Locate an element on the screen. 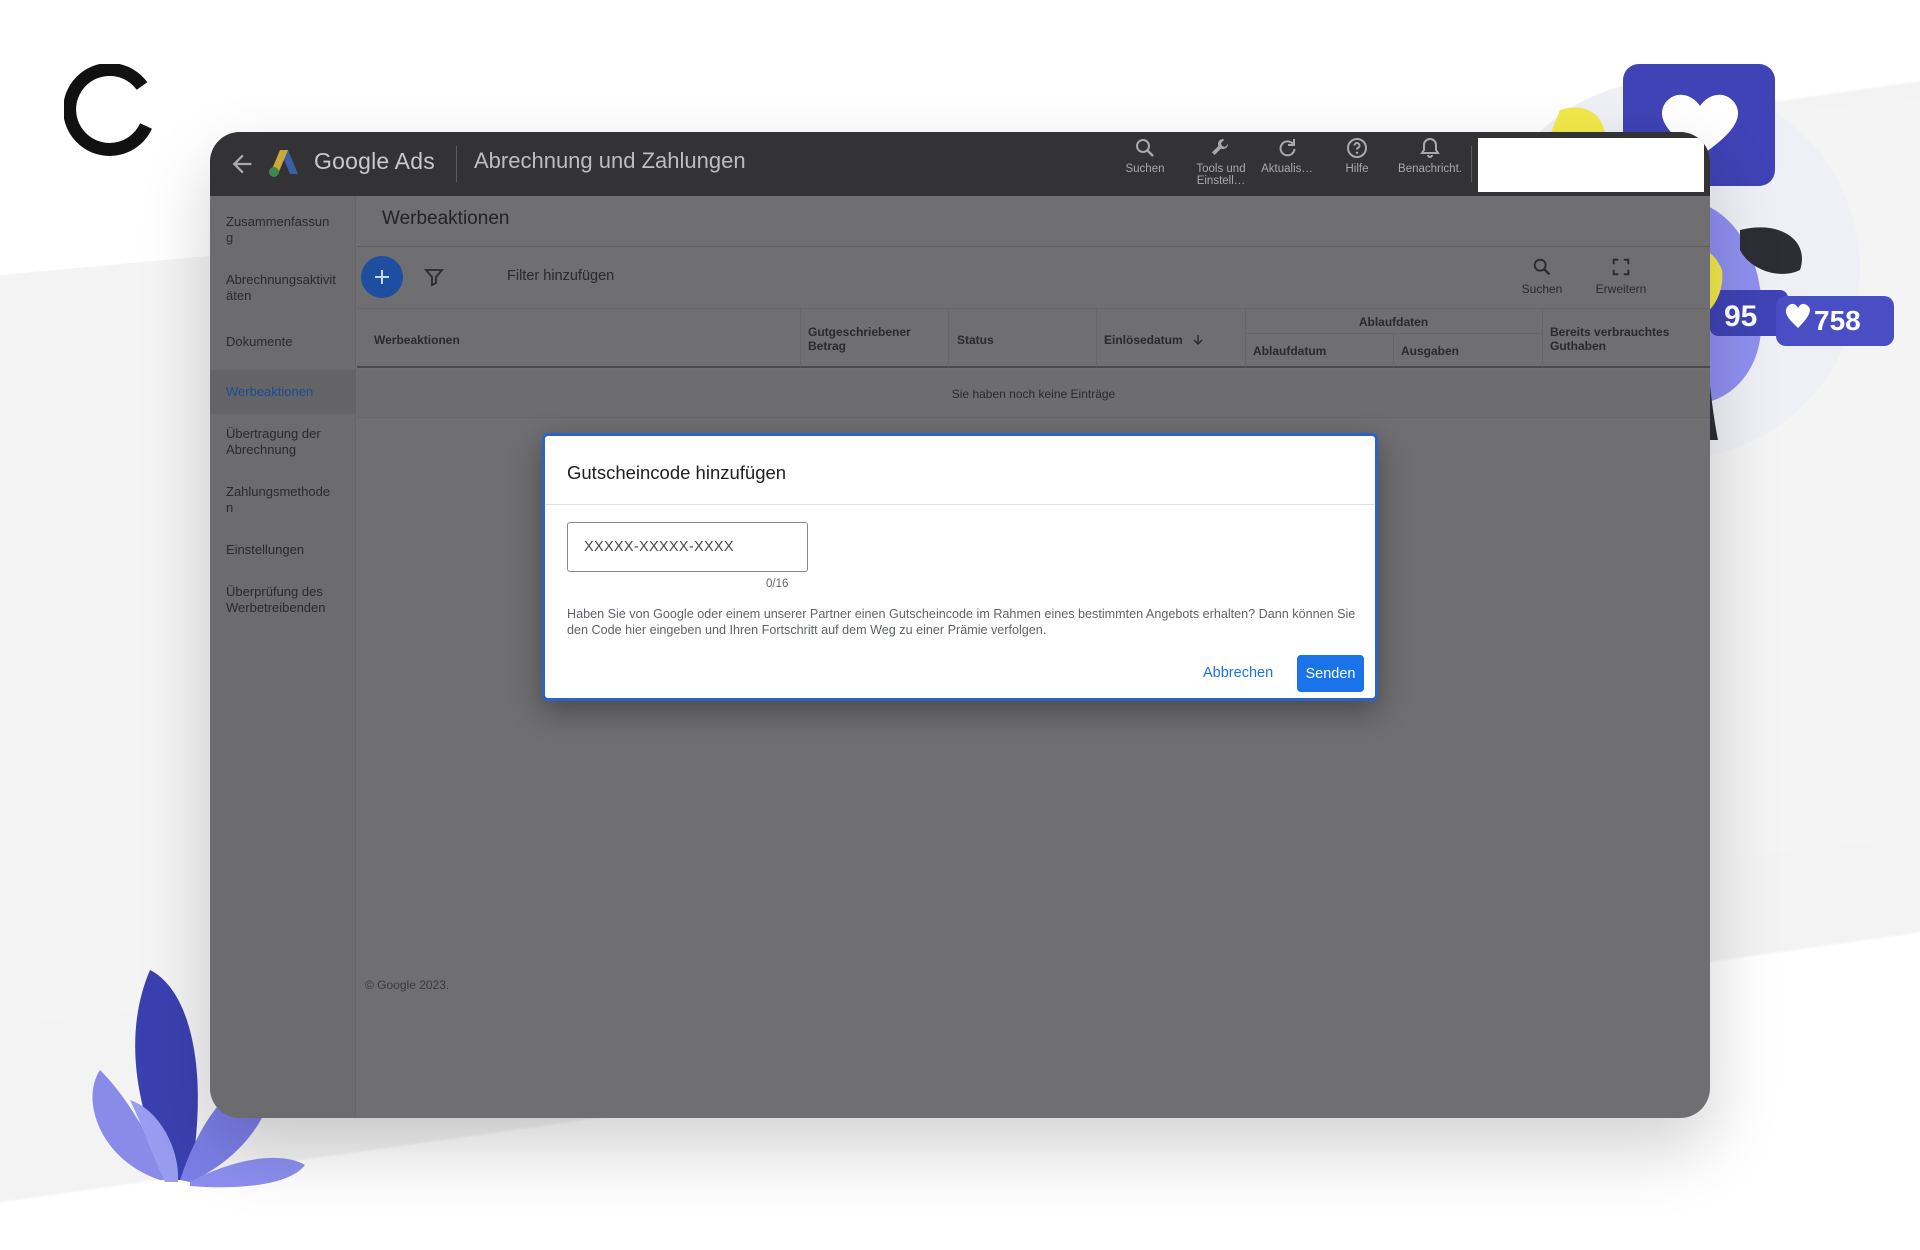  google-ads-logo-icon is located at coordinates (283, 163).